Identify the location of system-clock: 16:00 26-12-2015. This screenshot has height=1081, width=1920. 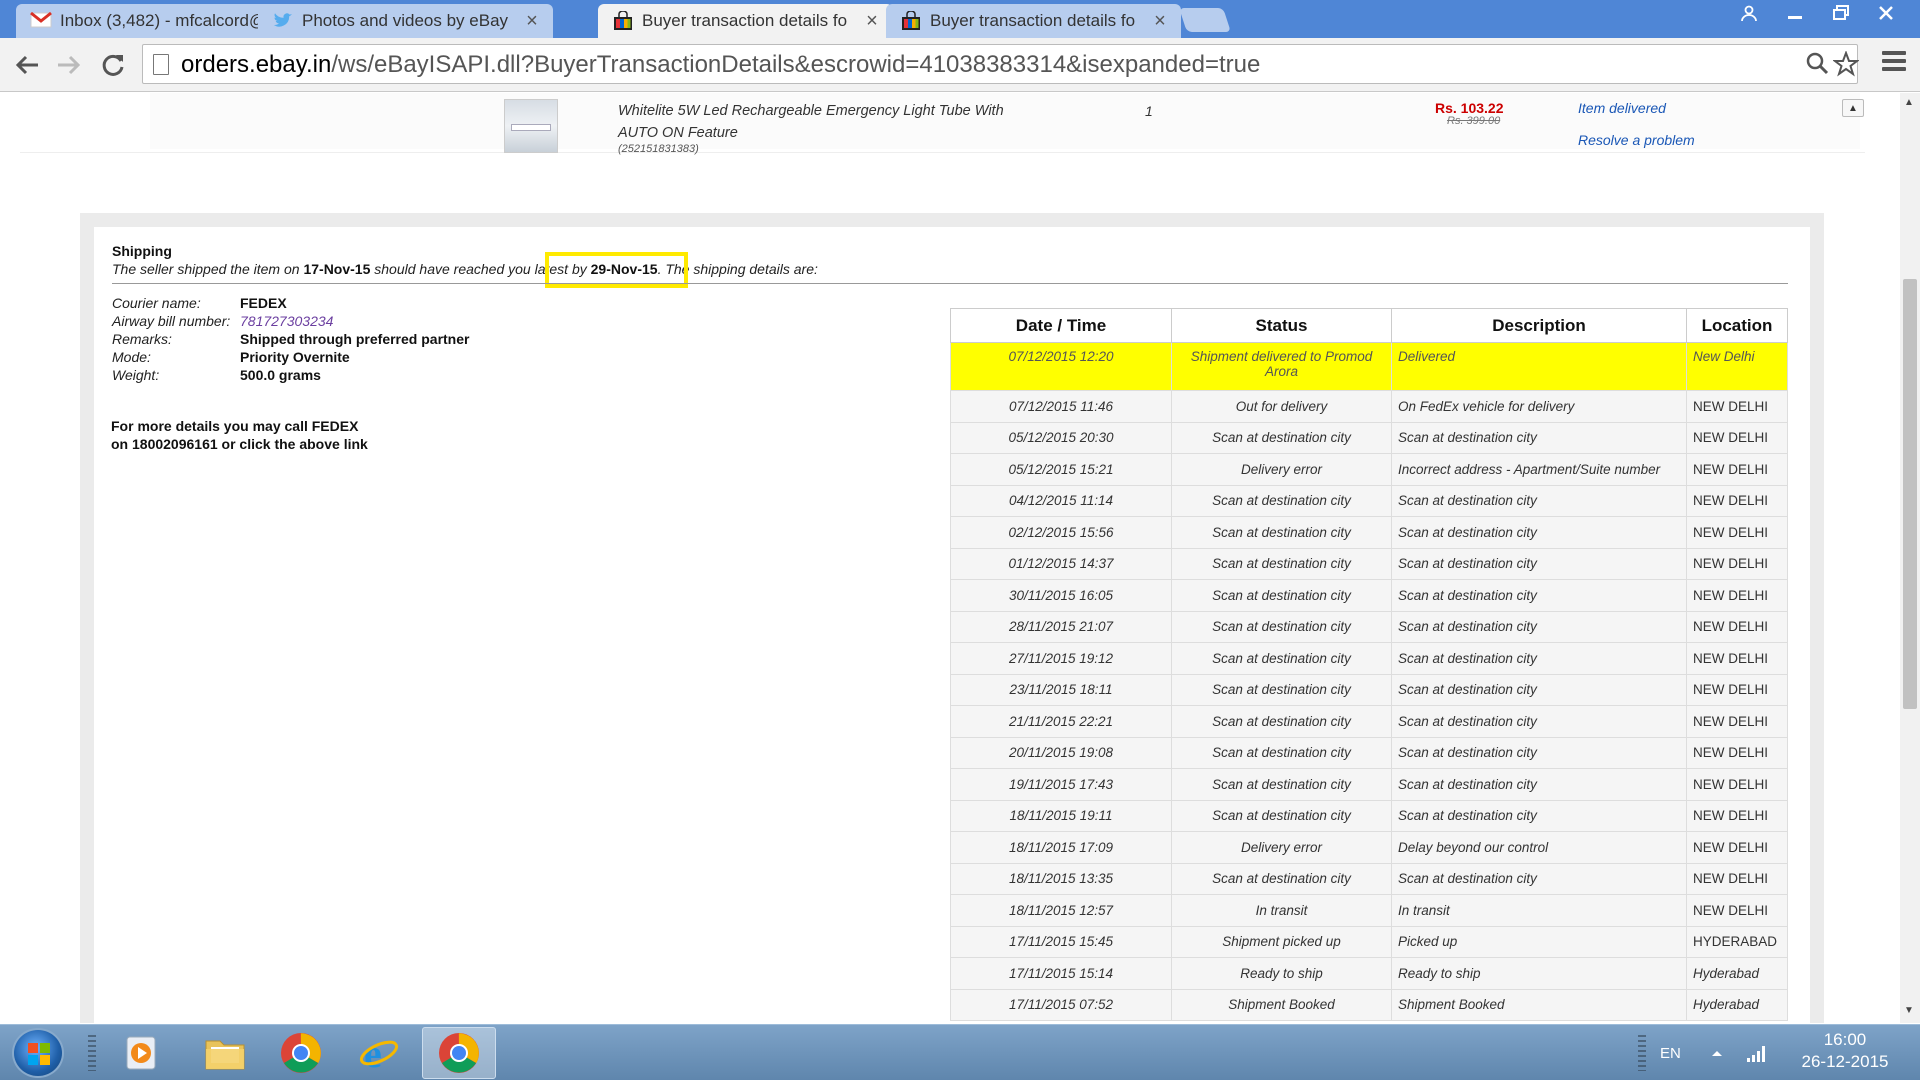
(1845, 1051).